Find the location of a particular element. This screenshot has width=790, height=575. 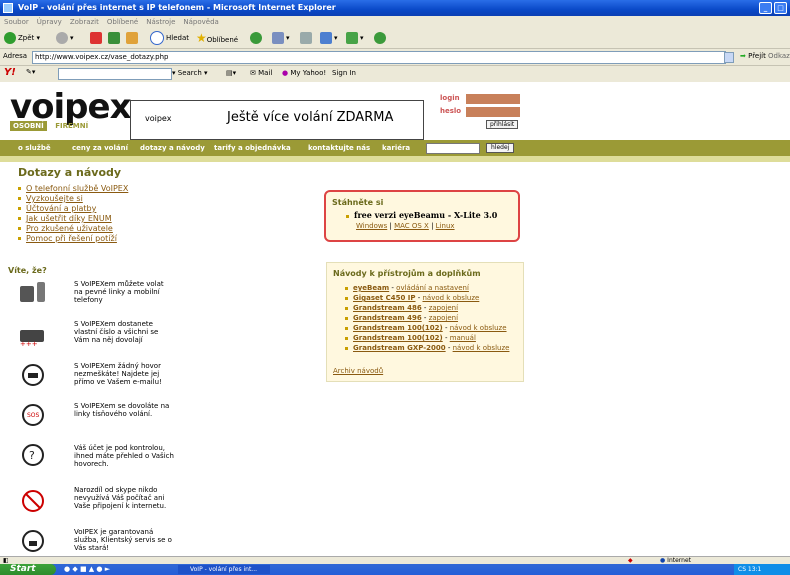

nav-tarify: tarify a objednávka is located at coordinates (252, 148).